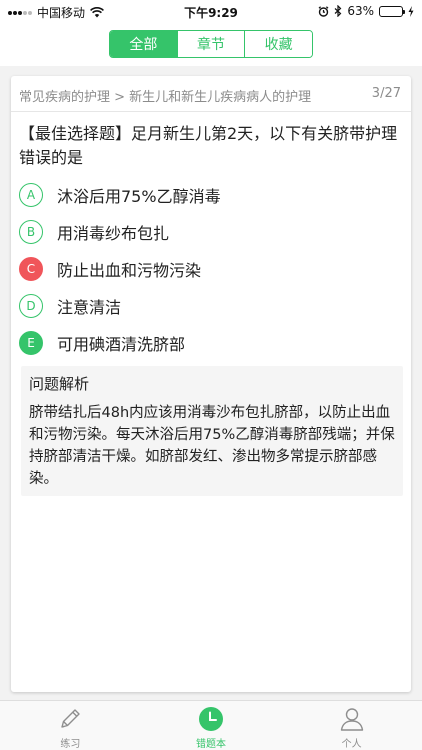 This screenshot has height=750, width=422. I want to click on option-b: B 用消毒纱布包扎, so click(211, 231).